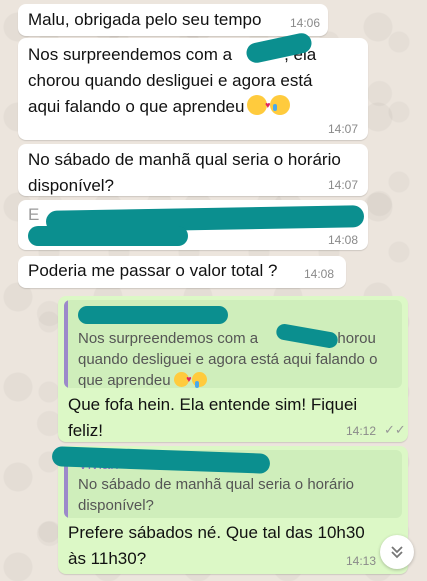 The width and height of the screenshot is (427, 581). I want to click on incoming-message: Malu, obrigada pelo seu tempo 14:06, so click(173, 20).